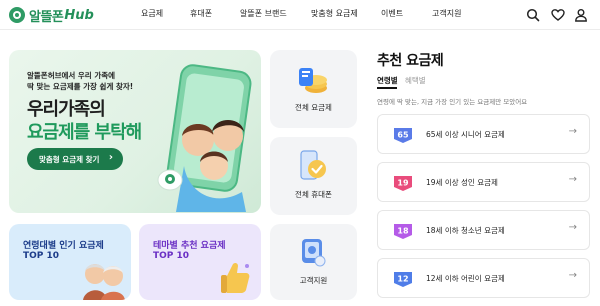 Image resolution: width=600 pixels, height=306 pixels. I want to click on age-badge-text: 12, so click(402, 279).